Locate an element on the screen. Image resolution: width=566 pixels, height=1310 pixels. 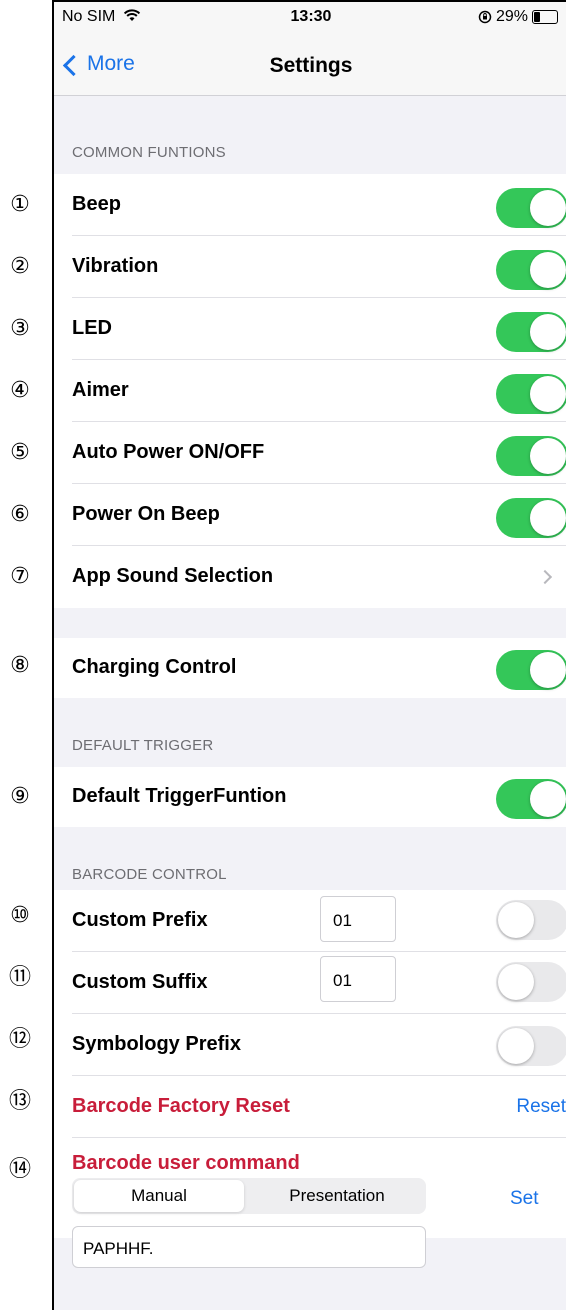
setting-label: Custom Prefix is located at coordinates (140, 920).